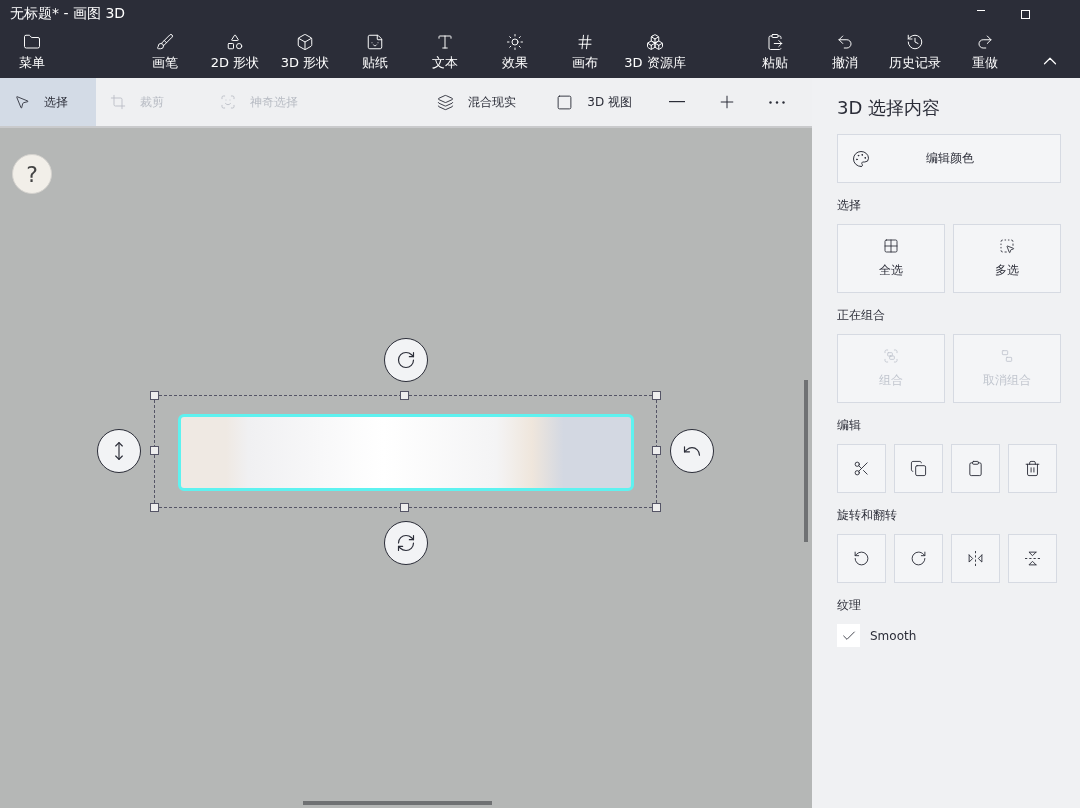 Image resolution: width=1080 pixels, height=808 pixels. I want to click on paste-button: 粘贴, so click(775, 52).